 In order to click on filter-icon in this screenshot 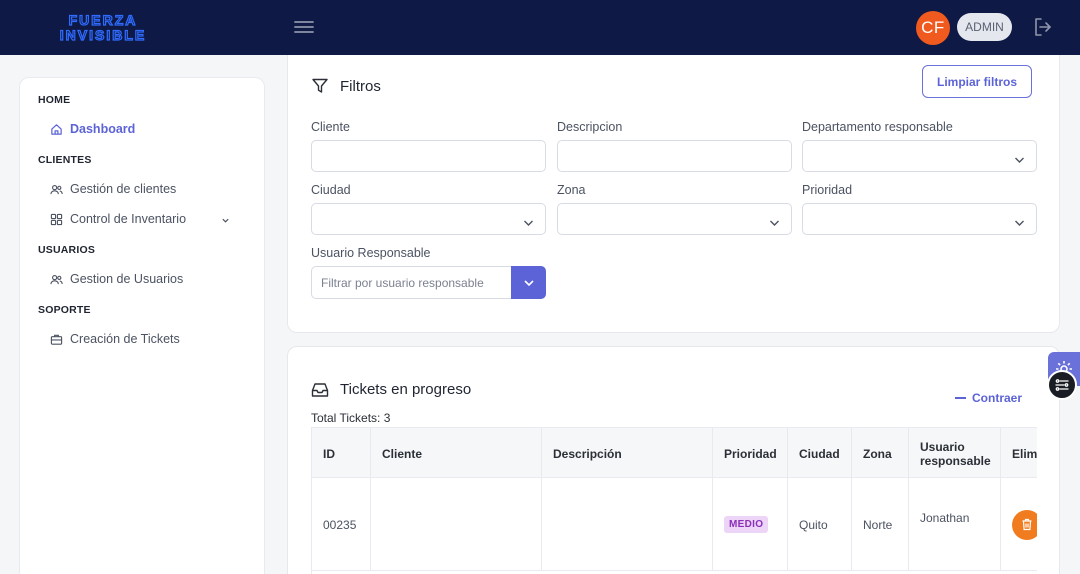, I will do `click(320, 86)`.